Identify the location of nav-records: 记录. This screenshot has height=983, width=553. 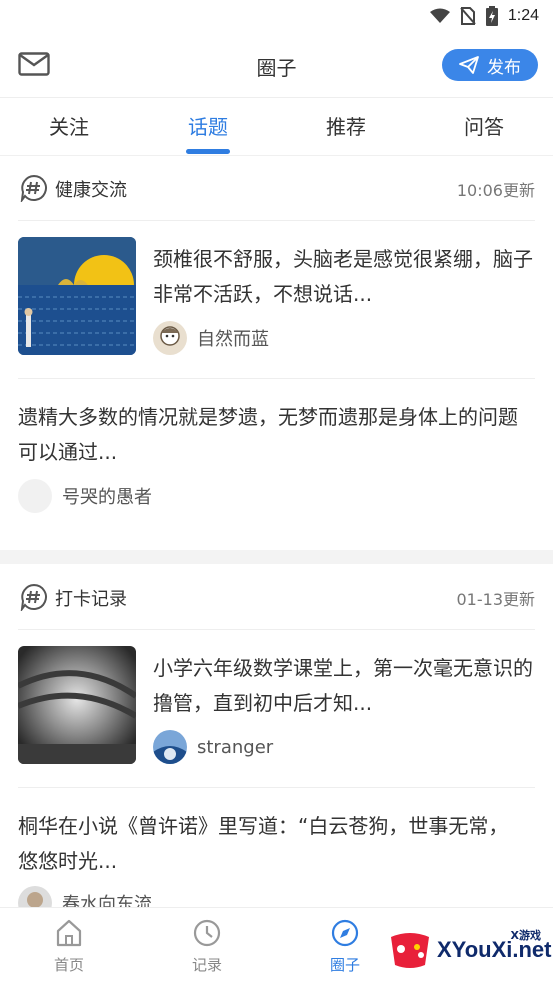
(207, 946).